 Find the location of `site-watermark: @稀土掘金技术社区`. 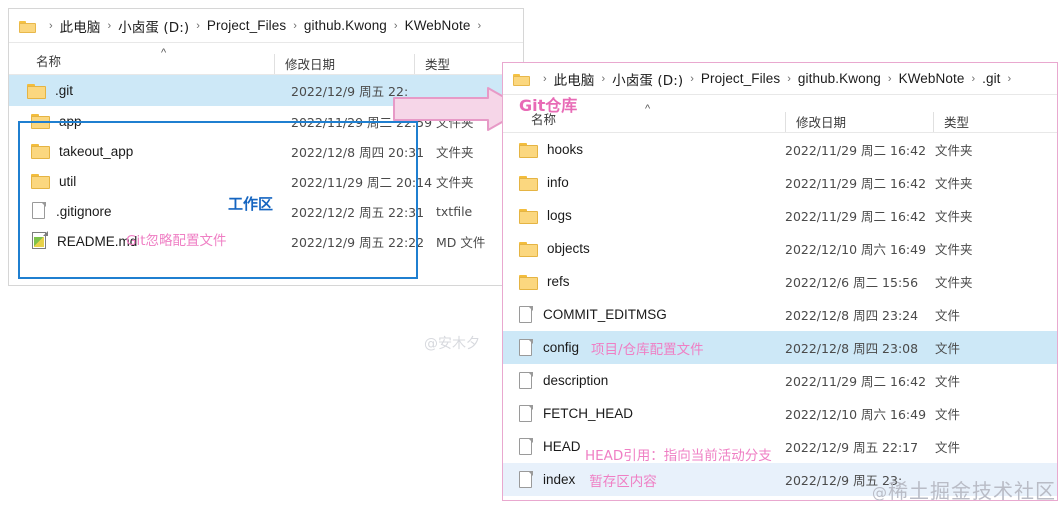

site-watermark: @稀土掘金技术社区 is located at coordinates (964, 489).